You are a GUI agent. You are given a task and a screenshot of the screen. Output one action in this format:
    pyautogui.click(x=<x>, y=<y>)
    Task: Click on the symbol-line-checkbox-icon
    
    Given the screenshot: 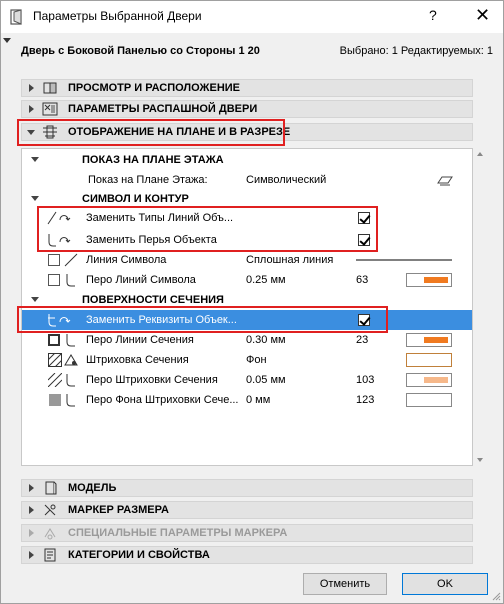 What is the action you would take?
    pyautogui.click(x=54, y=260)
    